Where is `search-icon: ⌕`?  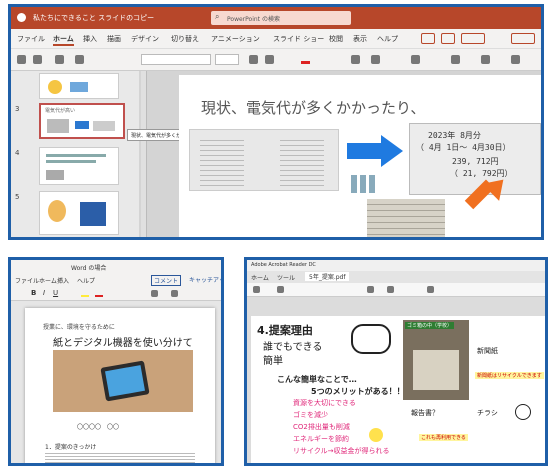
search-icon: ⌕ is located at coordinates (217, 16).